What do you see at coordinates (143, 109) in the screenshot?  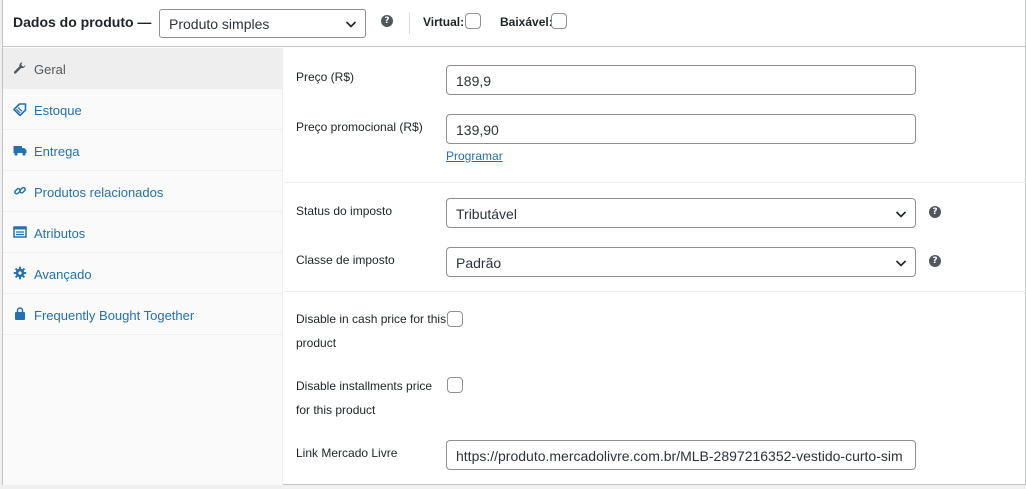 I see `tab-inventory: Estoque` at bounding box center [143, 109].